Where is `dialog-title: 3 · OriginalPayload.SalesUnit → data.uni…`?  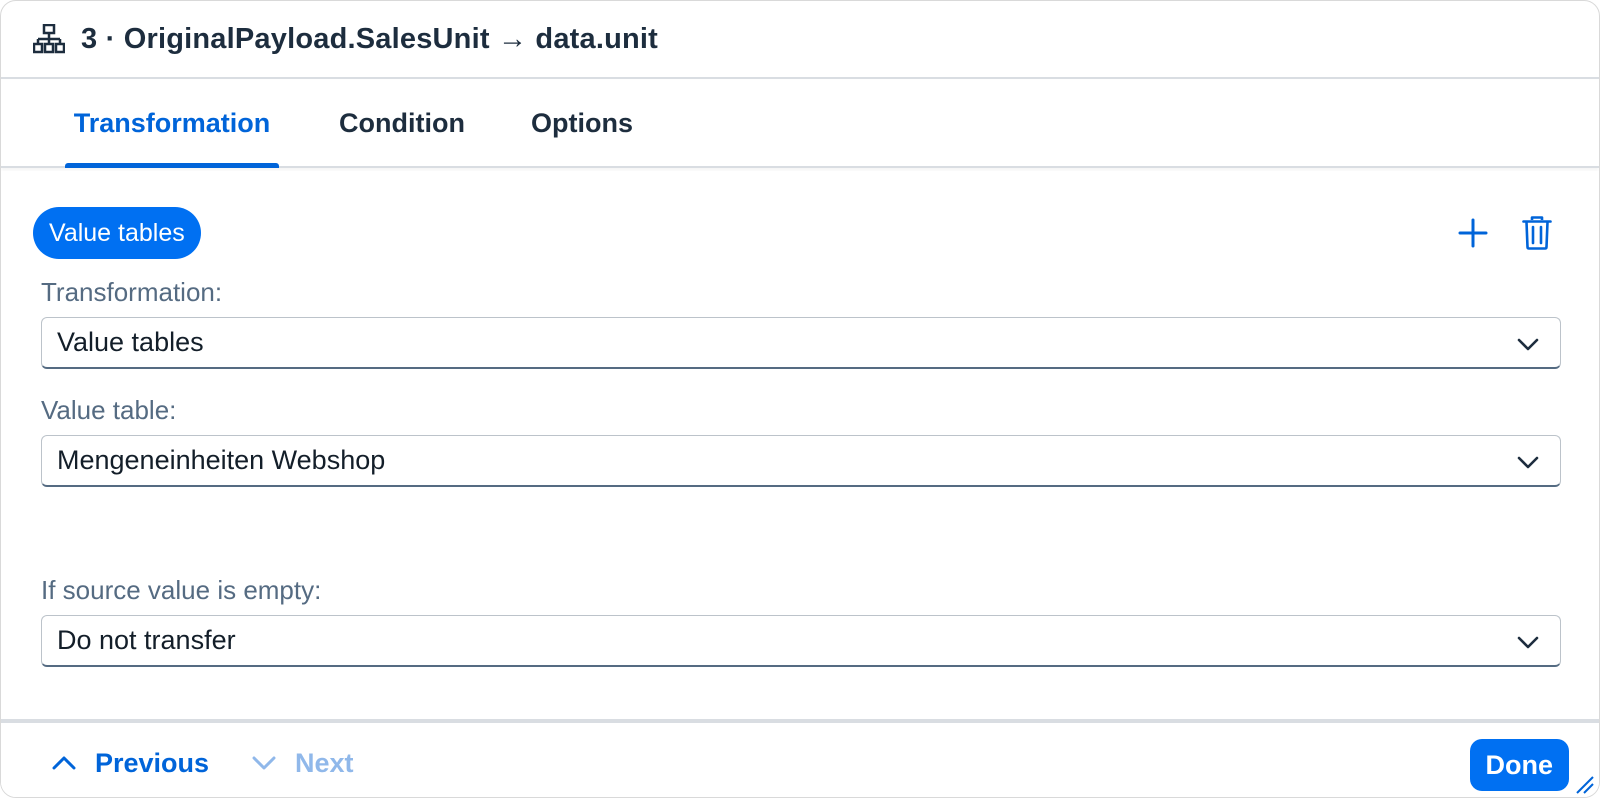
dialog-title: 3 · OriginalPayload.SalesUnit → data.uni… is located at coordinates (370, 38).